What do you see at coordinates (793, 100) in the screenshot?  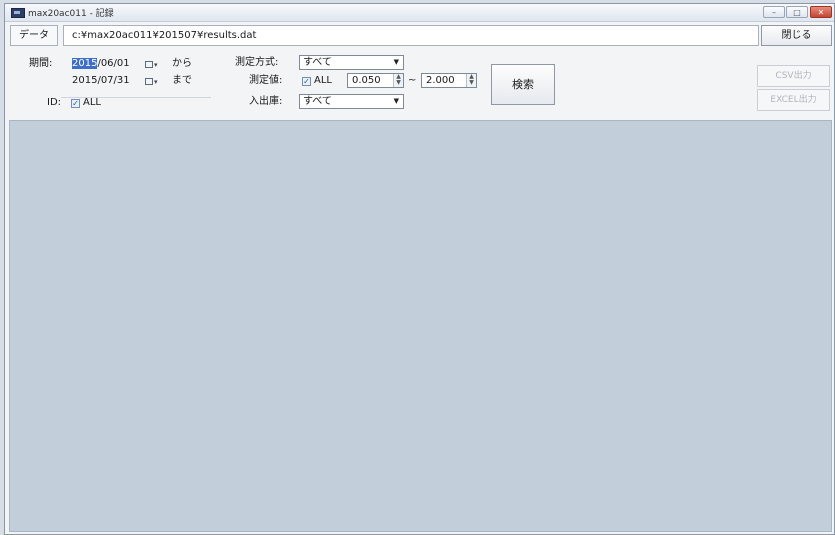 I see `excel-export-button: EXCEL出力` at bounding box center [793, 100].